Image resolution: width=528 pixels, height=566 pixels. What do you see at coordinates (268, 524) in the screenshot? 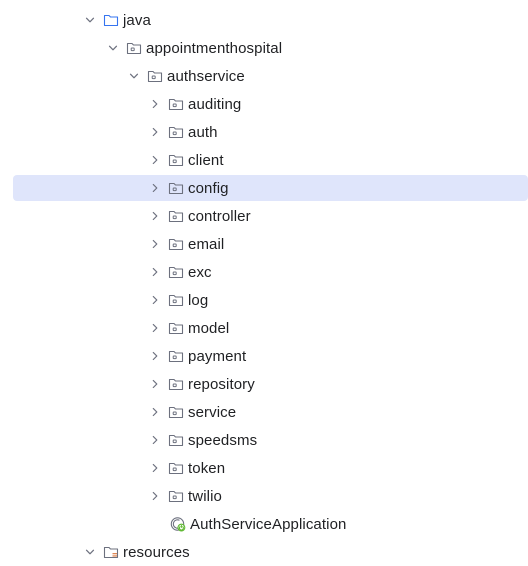
I see `tree-node-label: AuthServiceApplication` at bounding box center [268, 524].